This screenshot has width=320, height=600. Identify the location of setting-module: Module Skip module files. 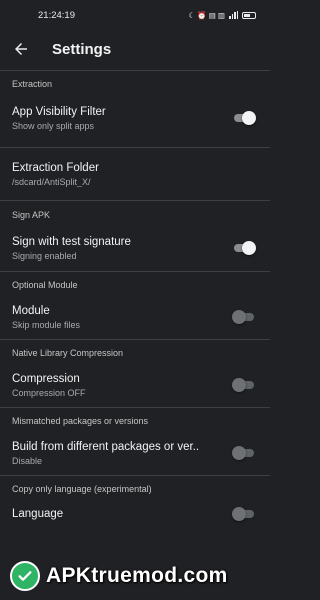
(135, 317).